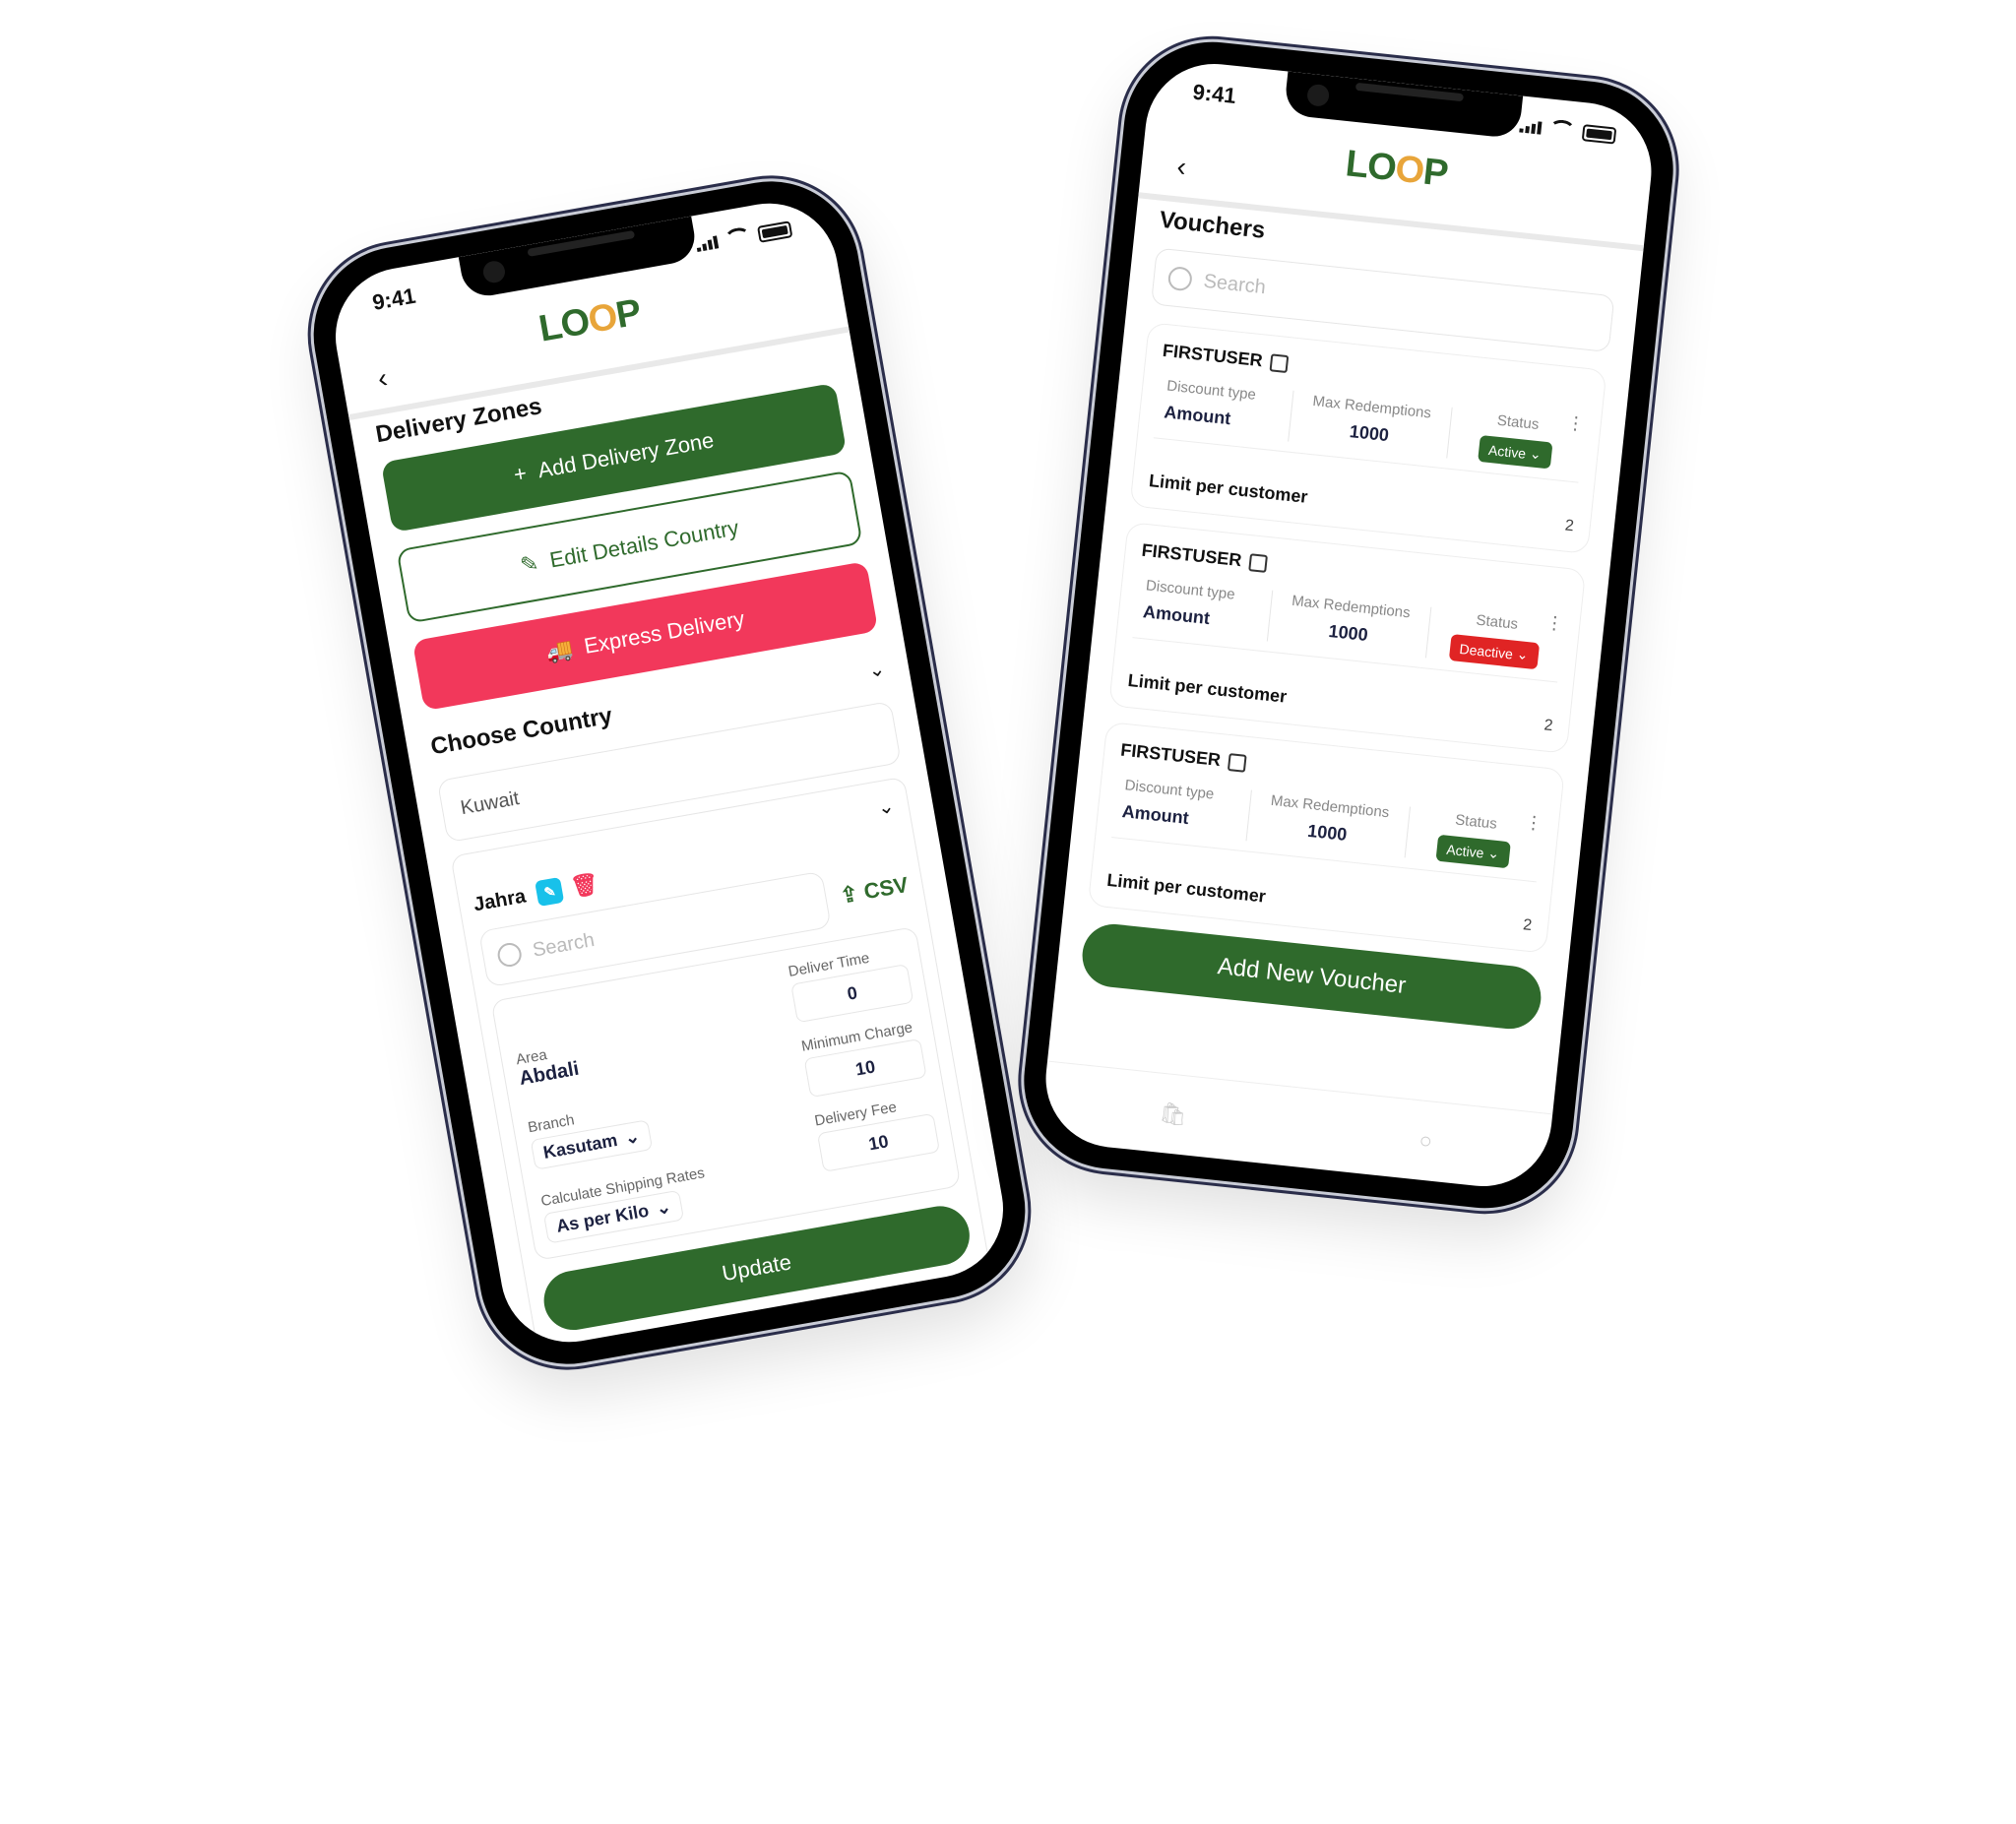 The height and width of the screenshot is (1824, 2016). Describe the element at coordinates (849, 894) in the screenshot. I see `upload-icon: ⇪` at that location.